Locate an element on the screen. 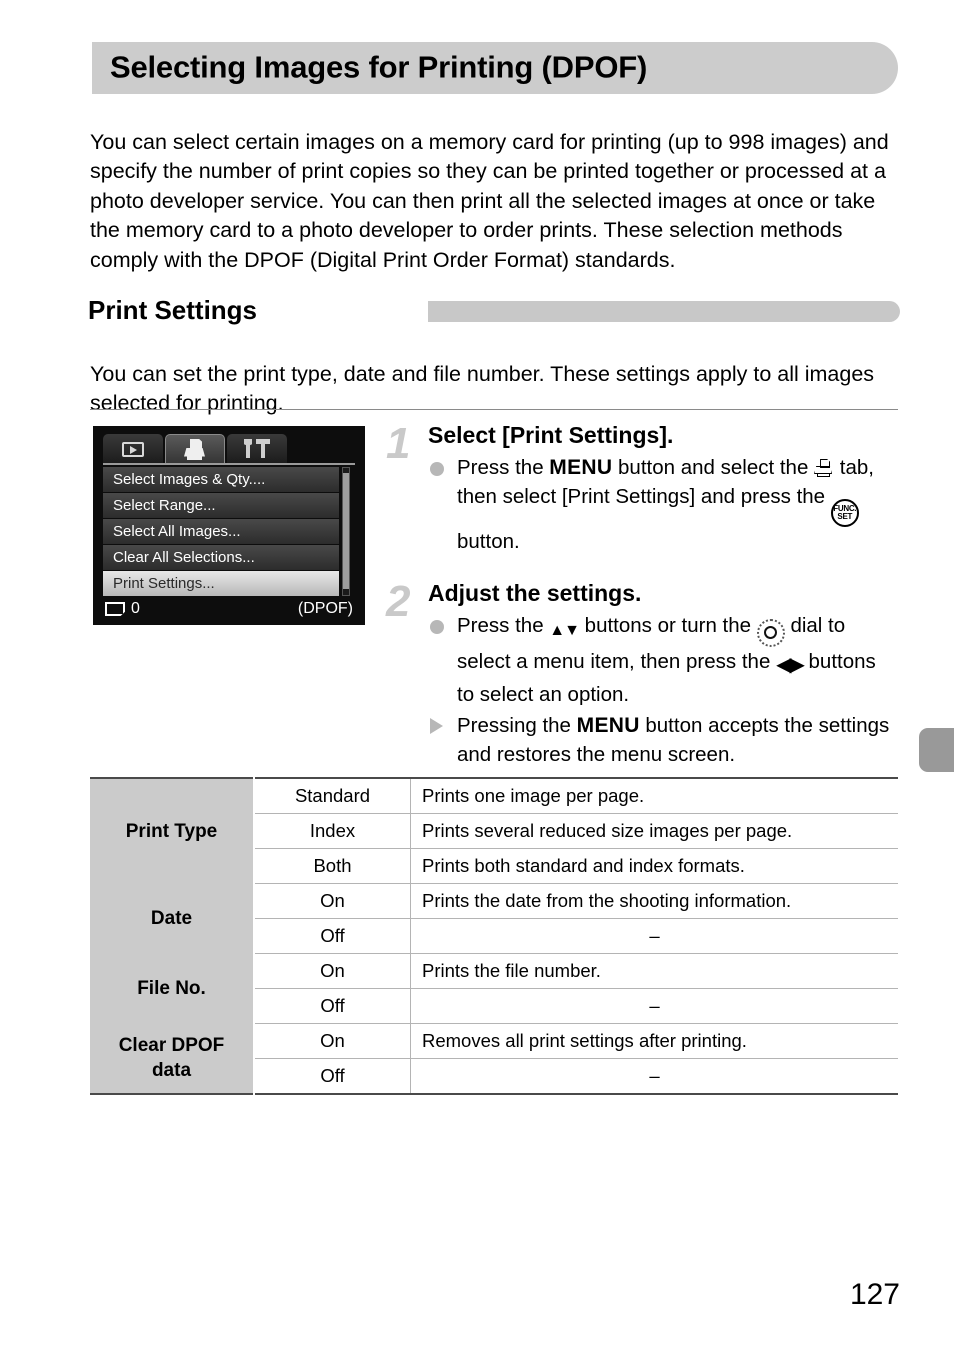 This screenshot has width=954, height=1345. chapter-title-banner: Selecting Images for Printing (DPOF) is located at coordinates (495, 68).